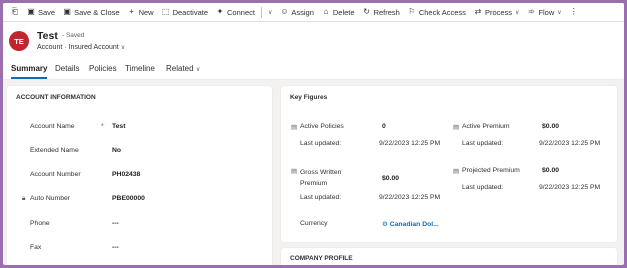 Image resolution: width=627 pixels, height=268 pixels. I want to click on account-name-input: Test, so click(118, 126).